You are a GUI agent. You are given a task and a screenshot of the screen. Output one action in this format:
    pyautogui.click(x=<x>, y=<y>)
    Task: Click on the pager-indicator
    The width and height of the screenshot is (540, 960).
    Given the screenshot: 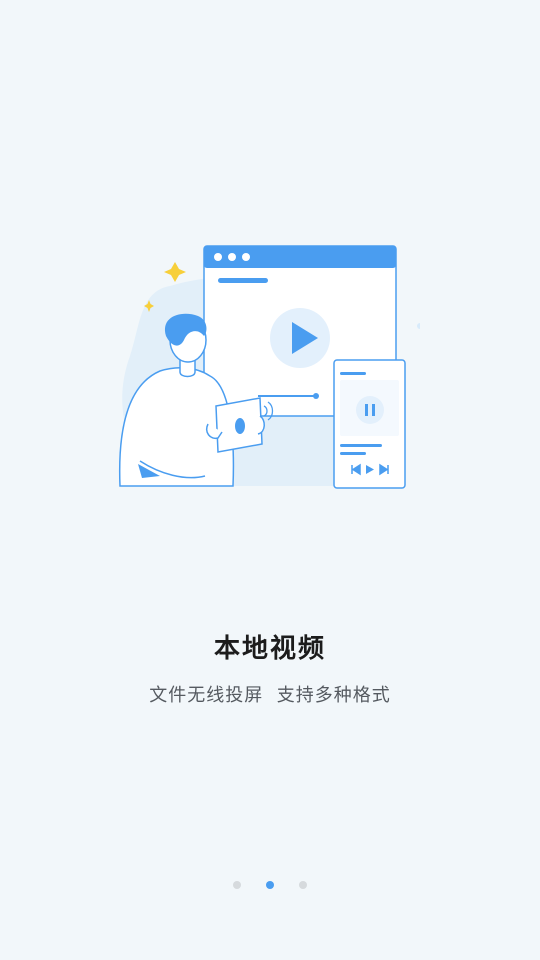 What is the action you would take?
    pyautogui.click(x=270, y=886)
    